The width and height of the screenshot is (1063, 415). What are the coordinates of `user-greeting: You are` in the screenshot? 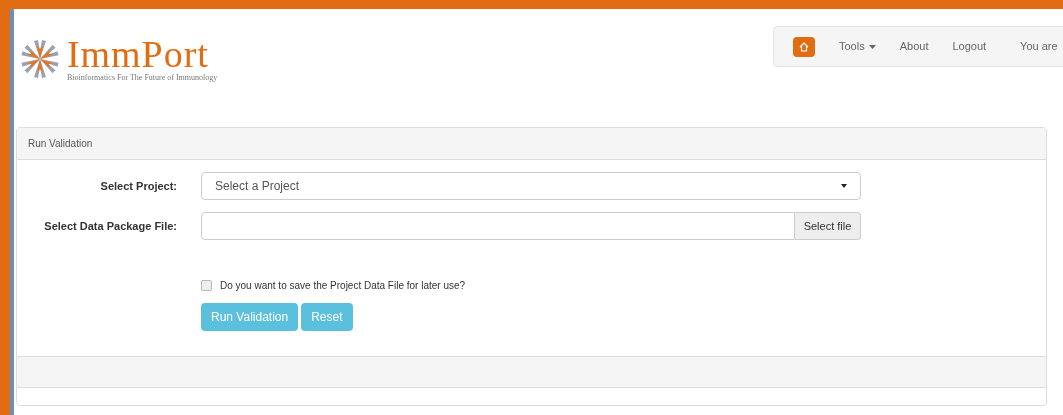 It's located at (1039, 47).